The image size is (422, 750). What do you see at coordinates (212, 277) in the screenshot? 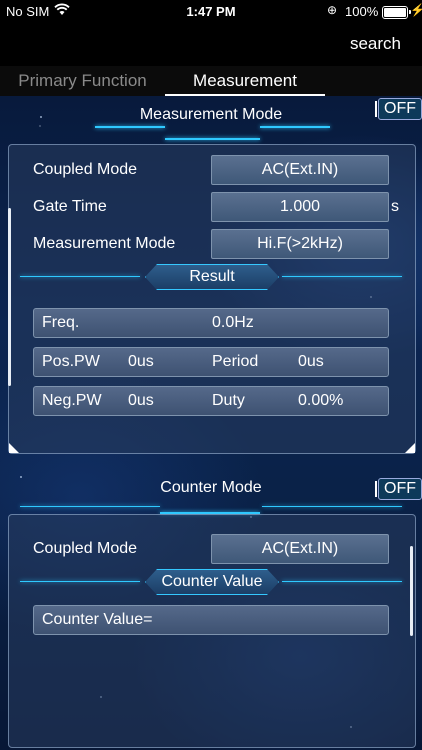
I see `result-banner: Result` at bounding box center [212, 277].